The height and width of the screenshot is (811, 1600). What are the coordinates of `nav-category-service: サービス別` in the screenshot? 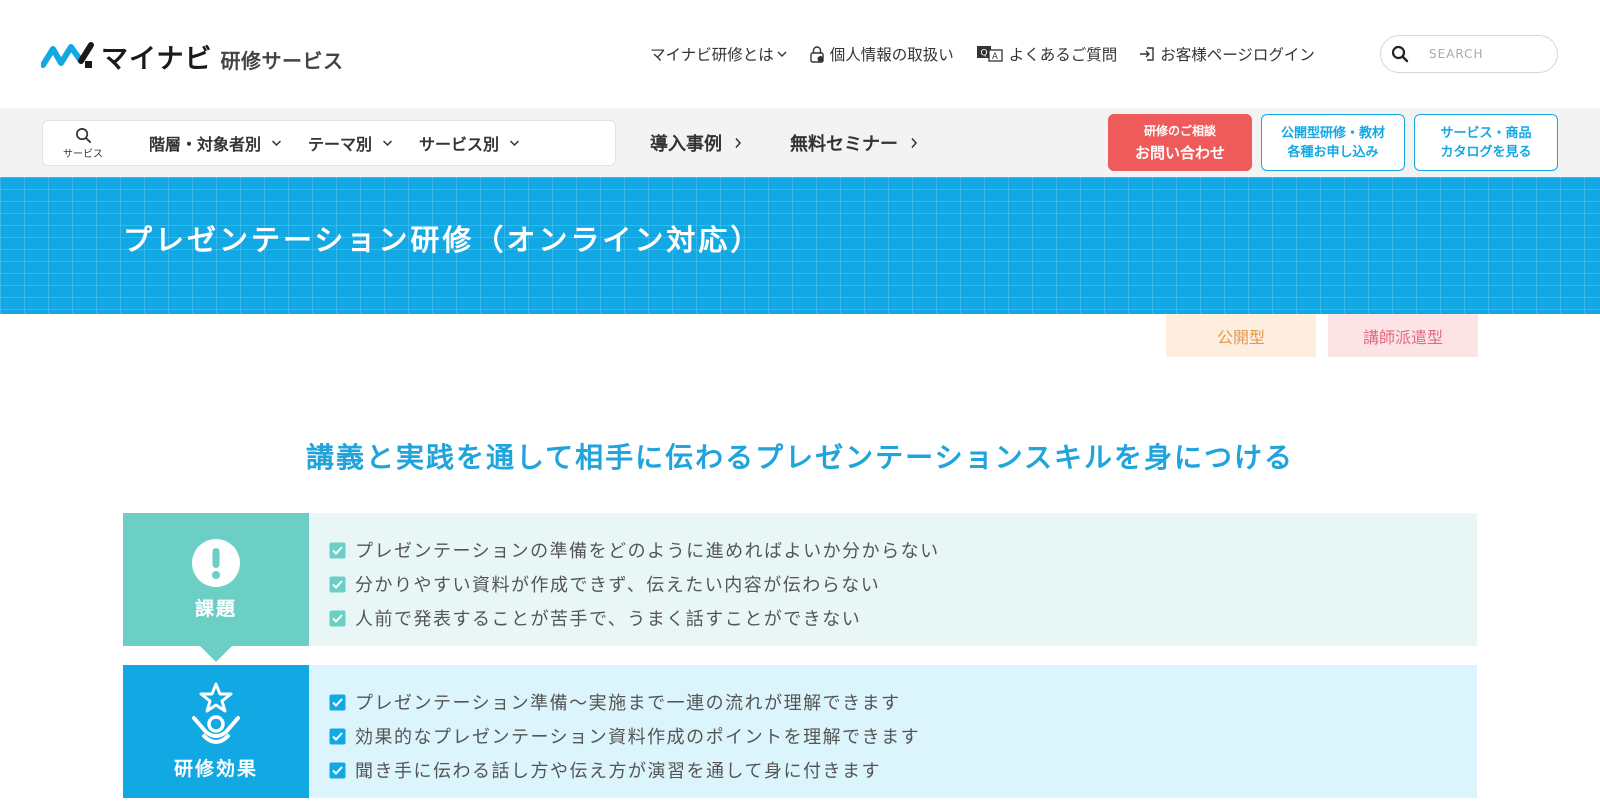 It's located at (469, 143).